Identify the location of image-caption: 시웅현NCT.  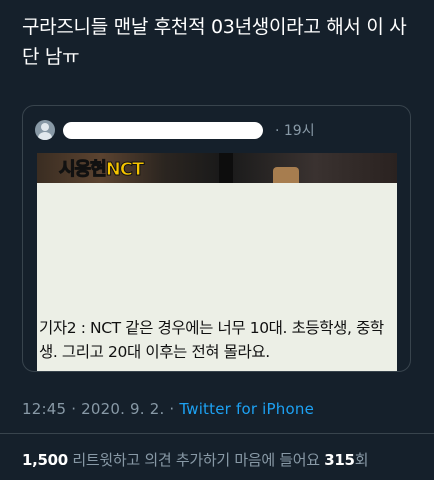
(102, 168).